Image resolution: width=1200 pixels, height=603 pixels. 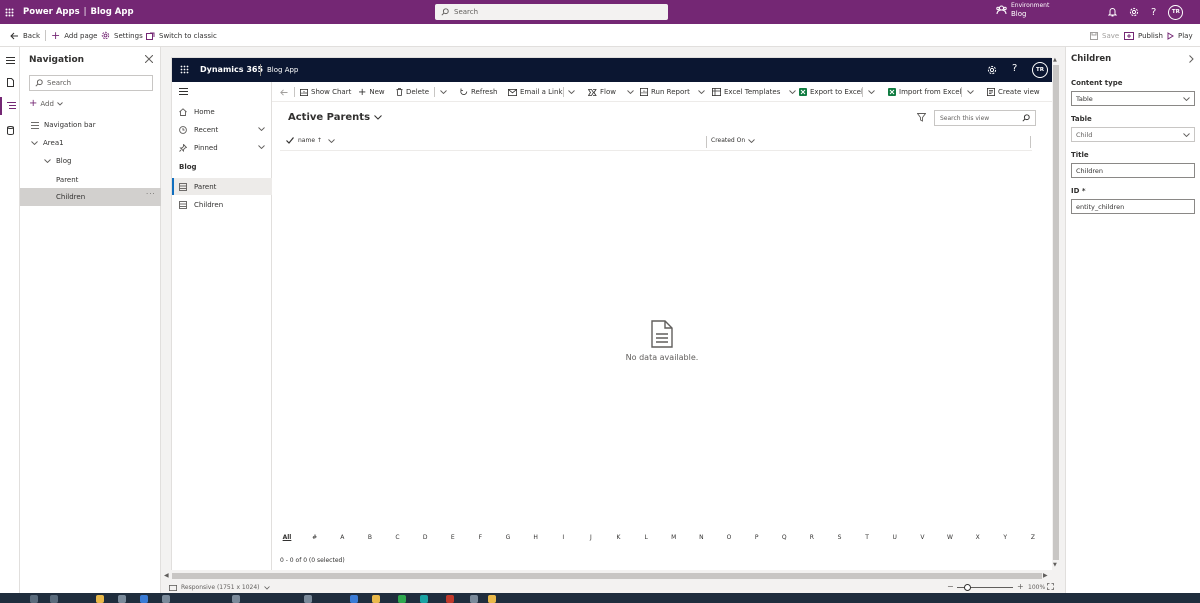 I want to click on alphabet-filter-item: O, so click(x=729, y=541).